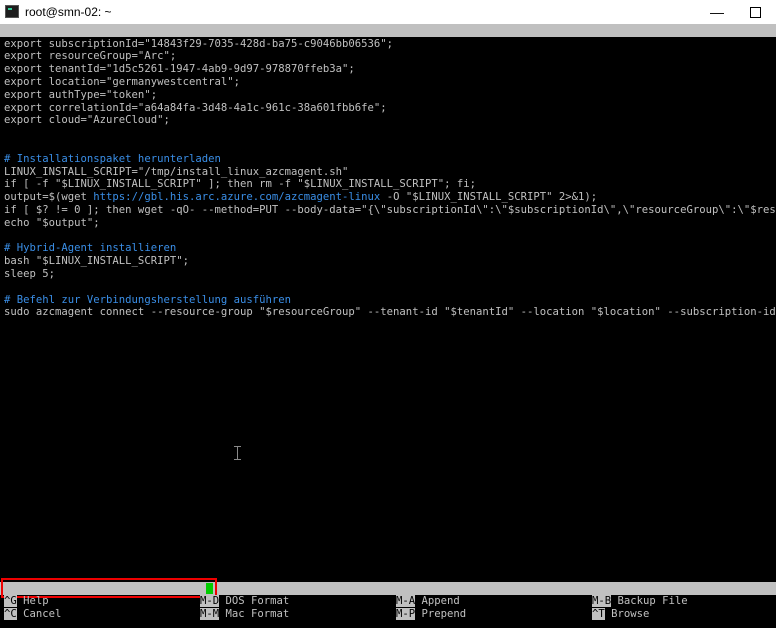 This screenshot has width=776, height=628. I want to click on editor-line-text: export location="germanywestcentral";, so click(122, 81).